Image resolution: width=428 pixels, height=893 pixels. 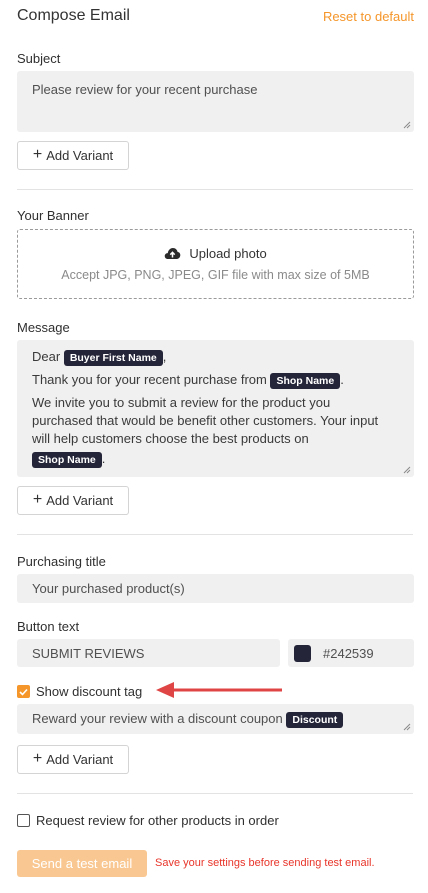 What do you see at coordinates (215, 357) in the screenshot?
I see `message-greeting-line: Dear Buyer First Name,` at bounding box center [215, 357].